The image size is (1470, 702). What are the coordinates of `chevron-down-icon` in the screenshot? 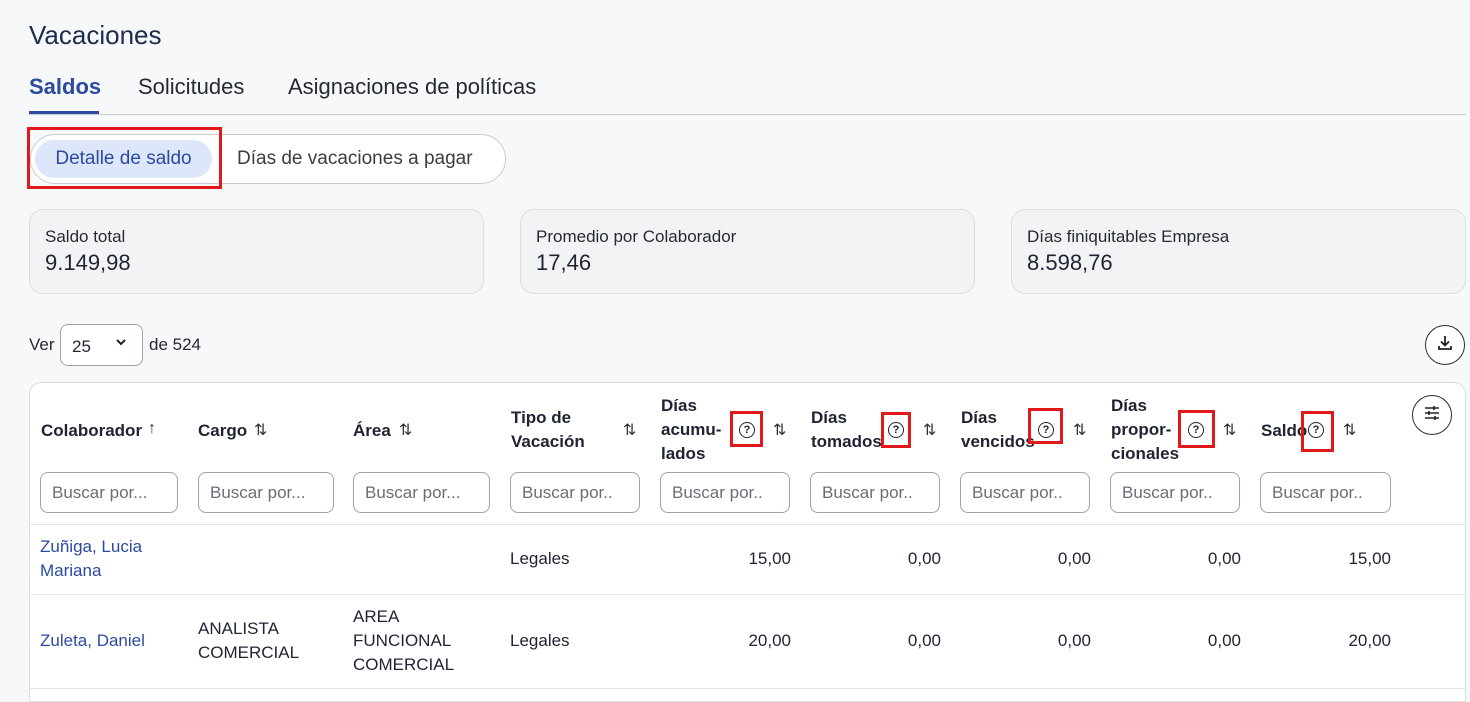 It's located at (121, 344).